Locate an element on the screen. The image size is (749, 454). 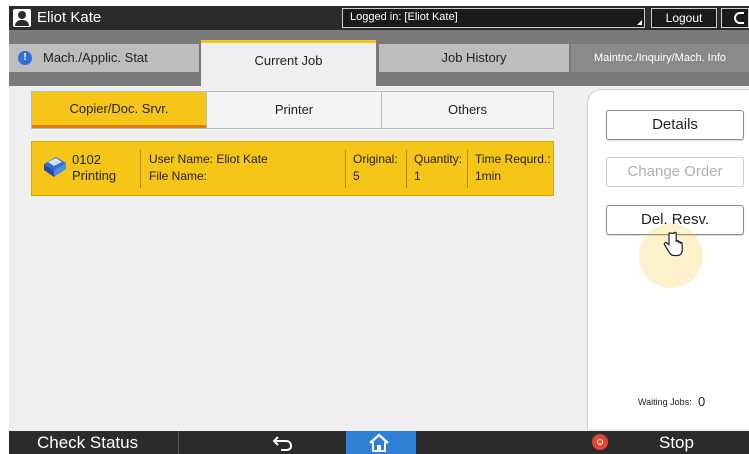
expand-corner-icon is located at coordinates (639, 22).